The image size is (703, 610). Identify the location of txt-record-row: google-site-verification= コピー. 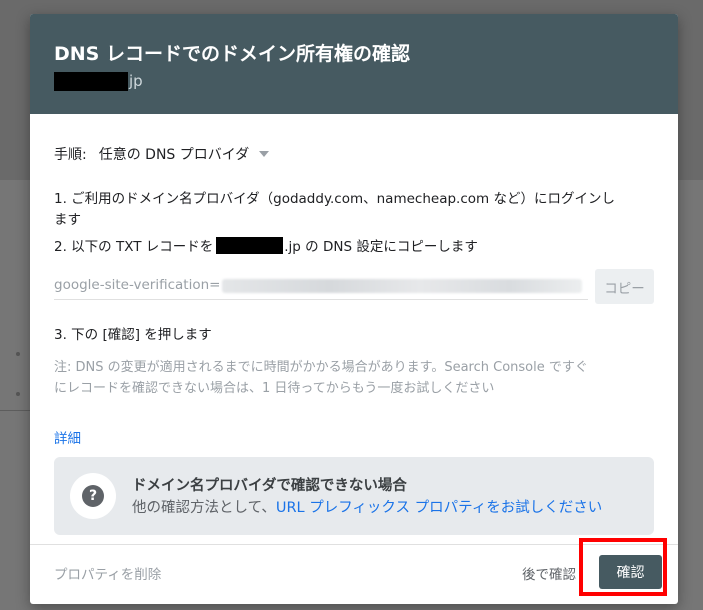
(354, 286).